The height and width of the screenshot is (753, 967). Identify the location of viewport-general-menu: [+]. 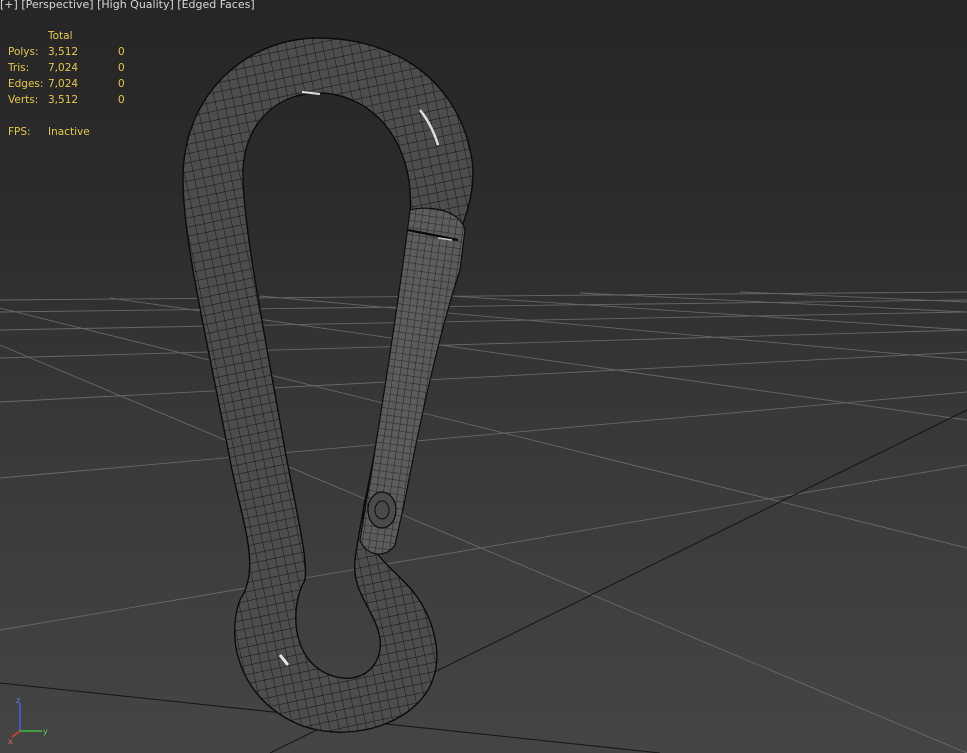
(9, 5).